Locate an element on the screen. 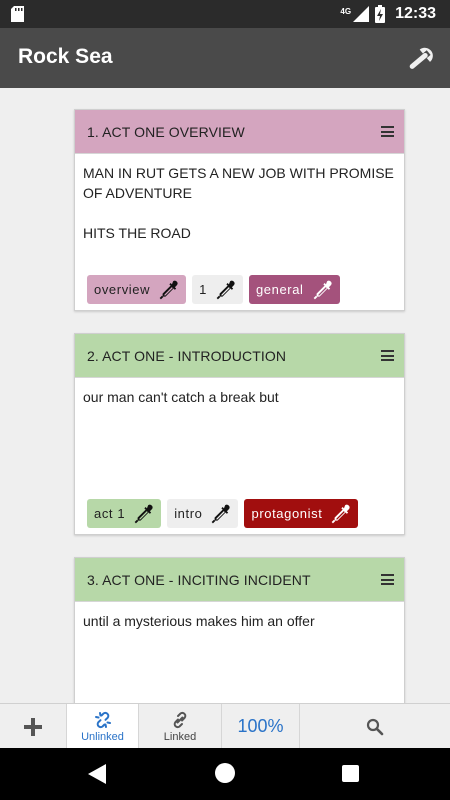  home-icon is located at coordinates (225, 773).